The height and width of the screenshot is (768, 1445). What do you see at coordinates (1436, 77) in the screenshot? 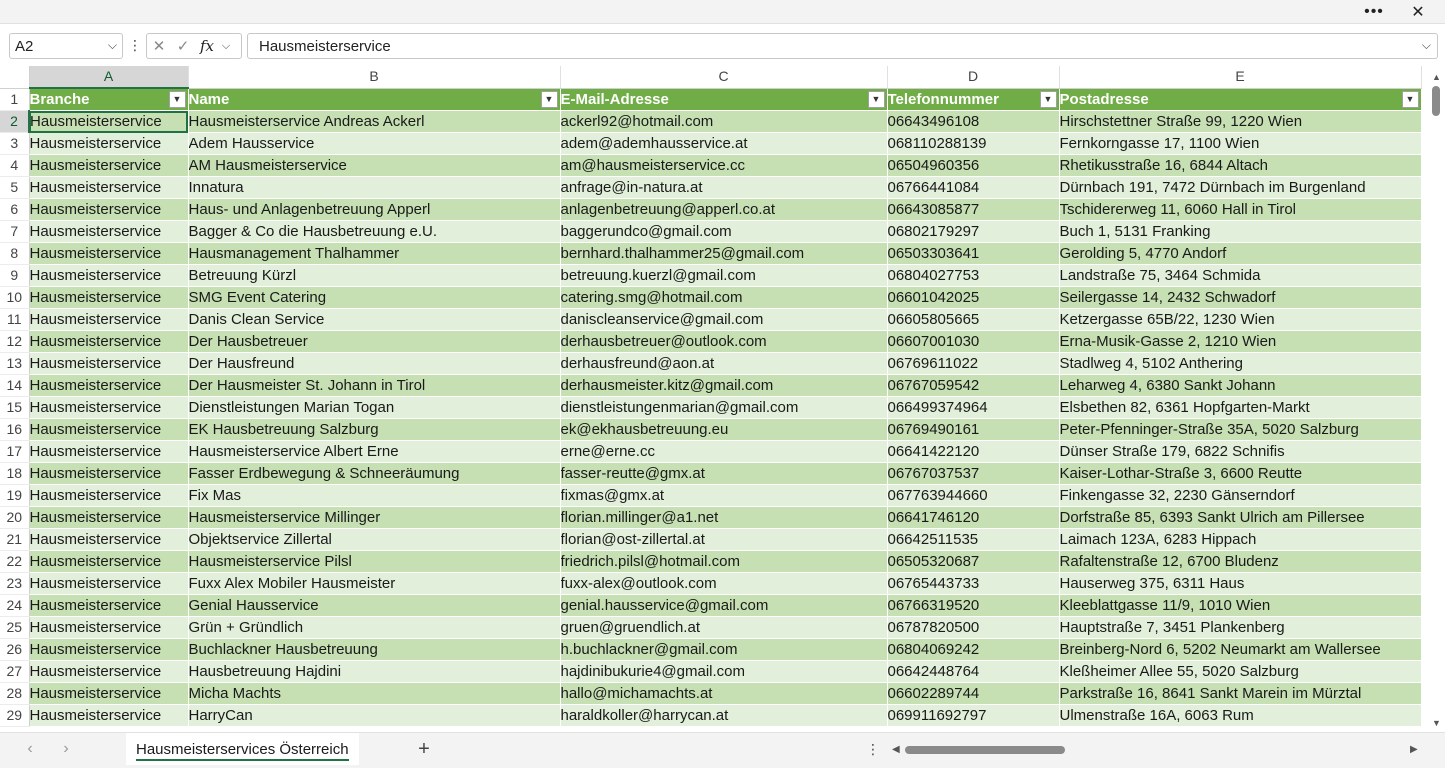
I see `scroll-up-icon: ▲` at bounding box center [1436, 77].